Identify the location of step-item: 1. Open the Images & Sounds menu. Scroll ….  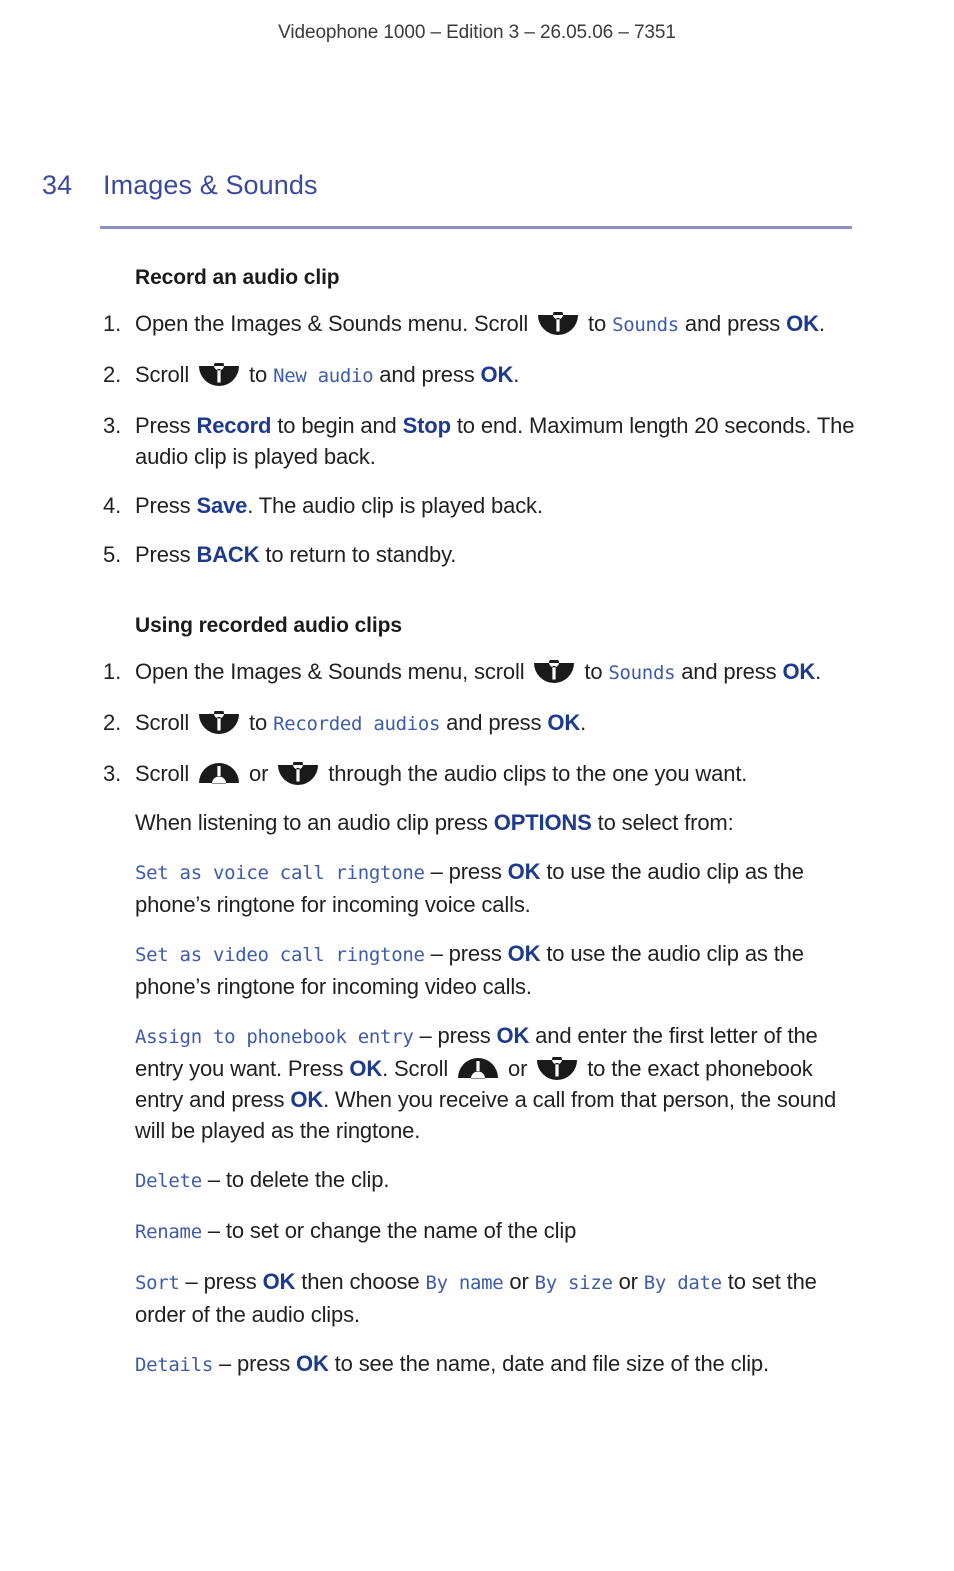
(483, 324).